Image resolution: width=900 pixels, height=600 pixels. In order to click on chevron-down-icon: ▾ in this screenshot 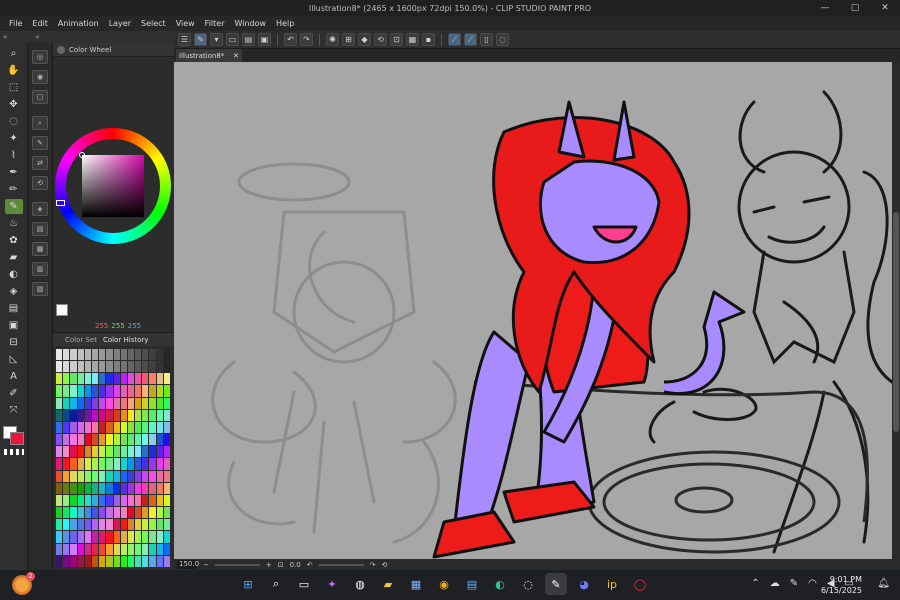, I will do `click(216, 39)`.